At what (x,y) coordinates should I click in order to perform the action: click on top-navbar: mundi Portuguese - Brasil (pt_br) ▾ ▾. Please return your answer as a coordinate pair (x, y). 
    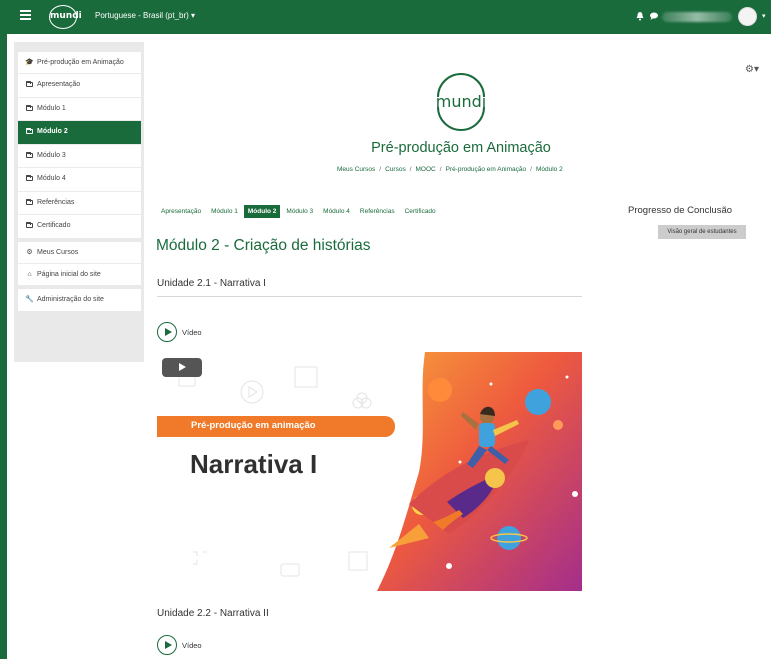
    Looking at the image, I should click on (389, 17).